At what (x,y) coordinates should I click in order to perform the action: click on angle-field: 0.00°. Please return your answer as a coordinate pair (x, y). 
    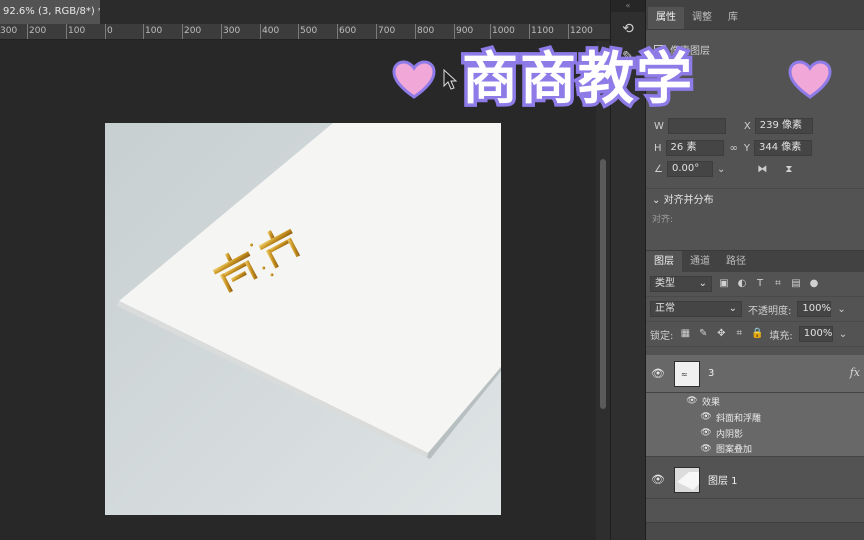
    Looking at the image, I should click on (689, 169).